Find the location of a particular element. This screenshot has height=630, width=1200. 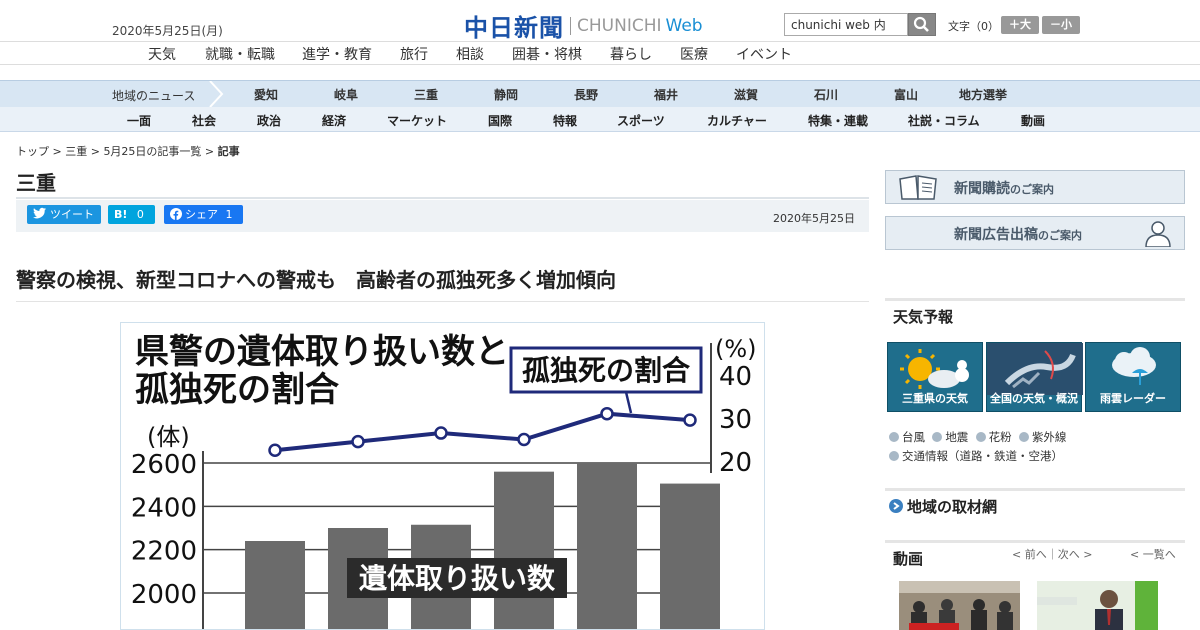

search-input is located at coordinates (846, 24).